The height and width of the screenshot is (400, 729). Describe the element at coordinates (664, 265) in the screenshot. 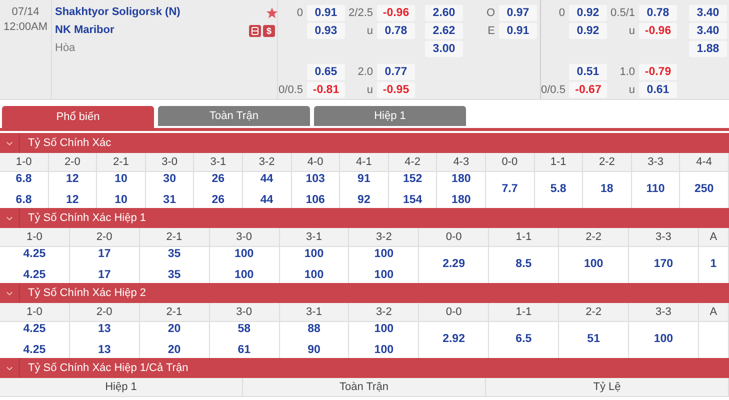

I see `odds-value: 170` at that location.